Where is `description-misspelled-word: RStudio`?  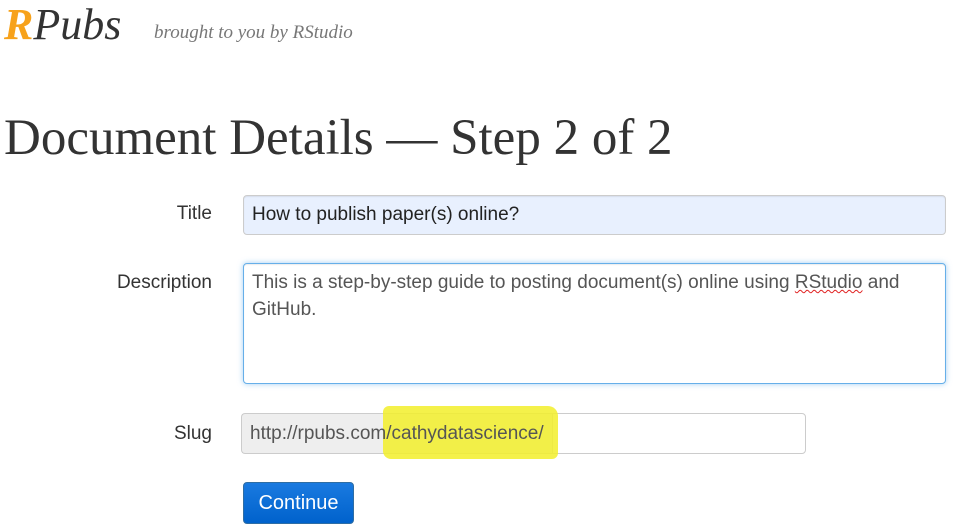
description-misspelled-word: RStudio is located at coordinates (828, 282).